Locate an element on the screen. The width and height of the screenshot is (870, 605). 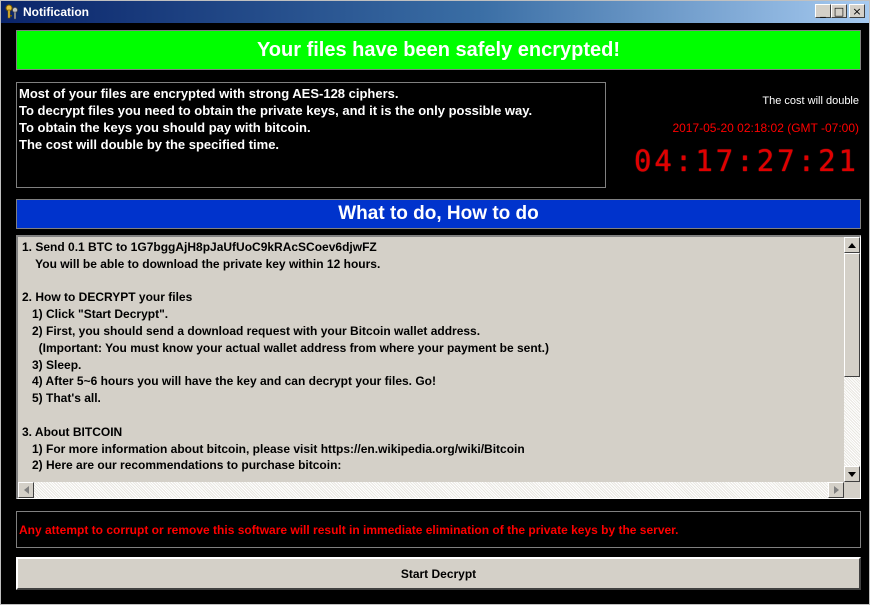
arrow-right-icon is located at coordinates (836, 490).